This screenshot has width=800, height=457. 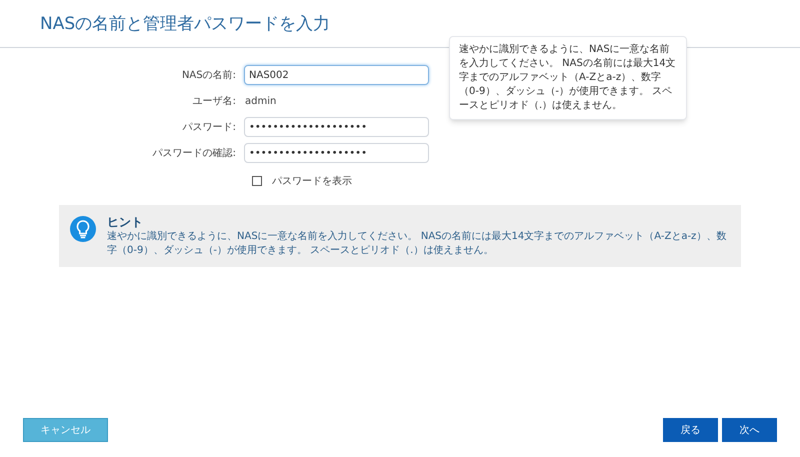 I want to click on lightbulb-icon, so click(x=83, y=229).